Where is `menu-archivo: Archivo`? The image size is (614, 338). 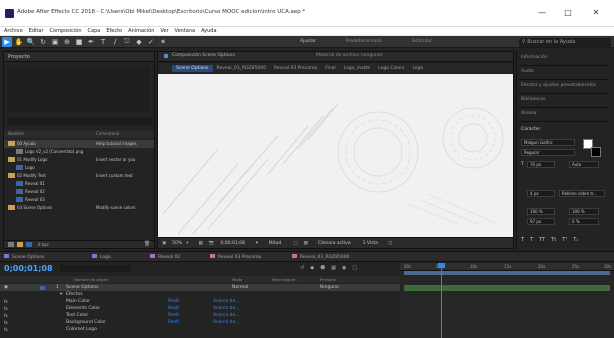 menu-archivo: Archivo is located at coordinates (13, 31).